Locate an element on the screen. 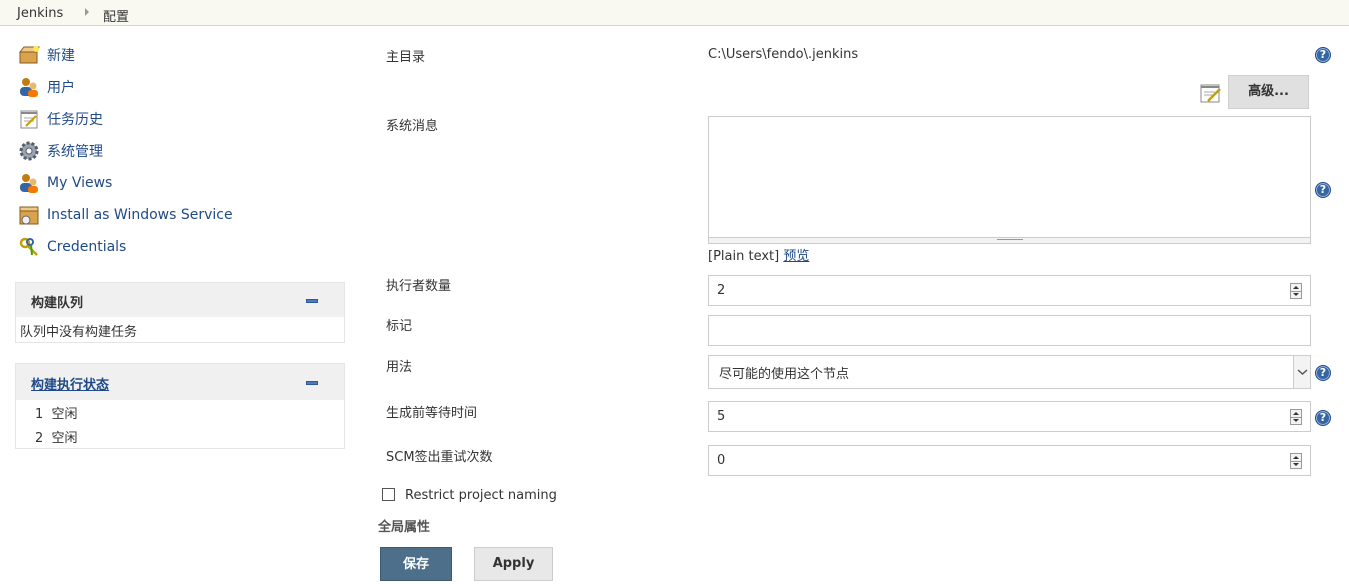 This screenshot has height=584, width=1349. restrict-naming-label: Restrict project naming is located at coordinates (481, 495).